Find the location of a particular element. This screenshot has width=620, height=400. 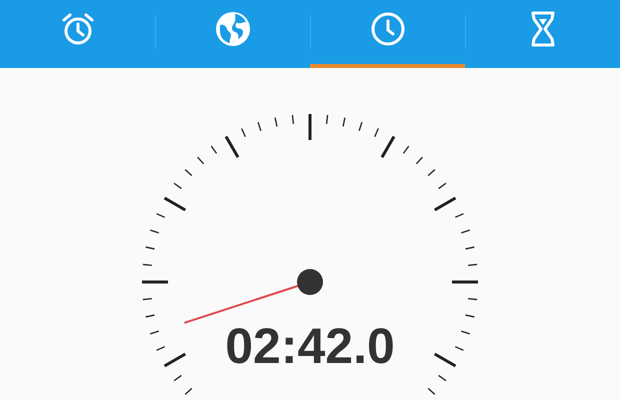

clock-icon is located at coordinates (388, 29).